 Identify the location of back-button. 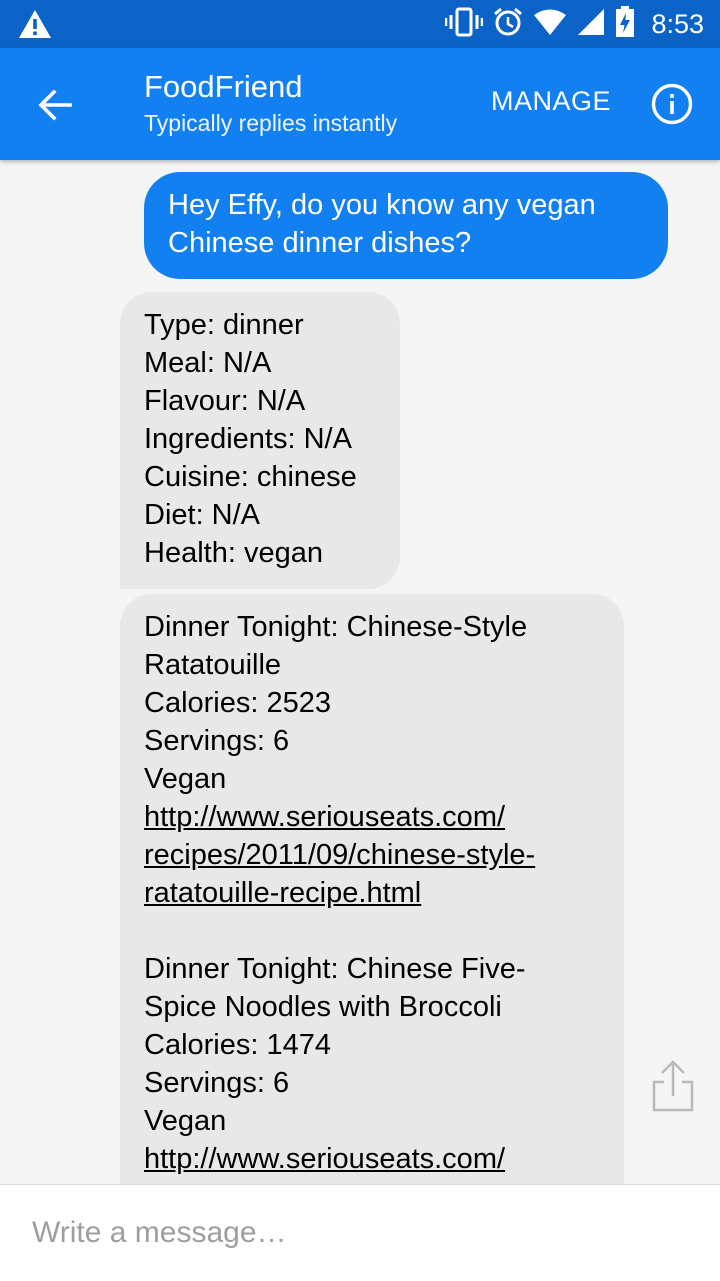
(55, 105).